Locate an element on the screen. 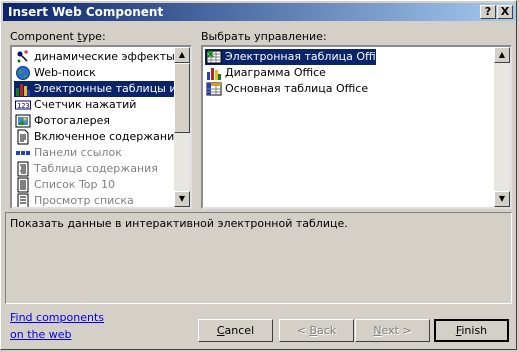 The width and height of the screenshot is (519, 352). office-chart-icon is located at coordinates (214, 74).